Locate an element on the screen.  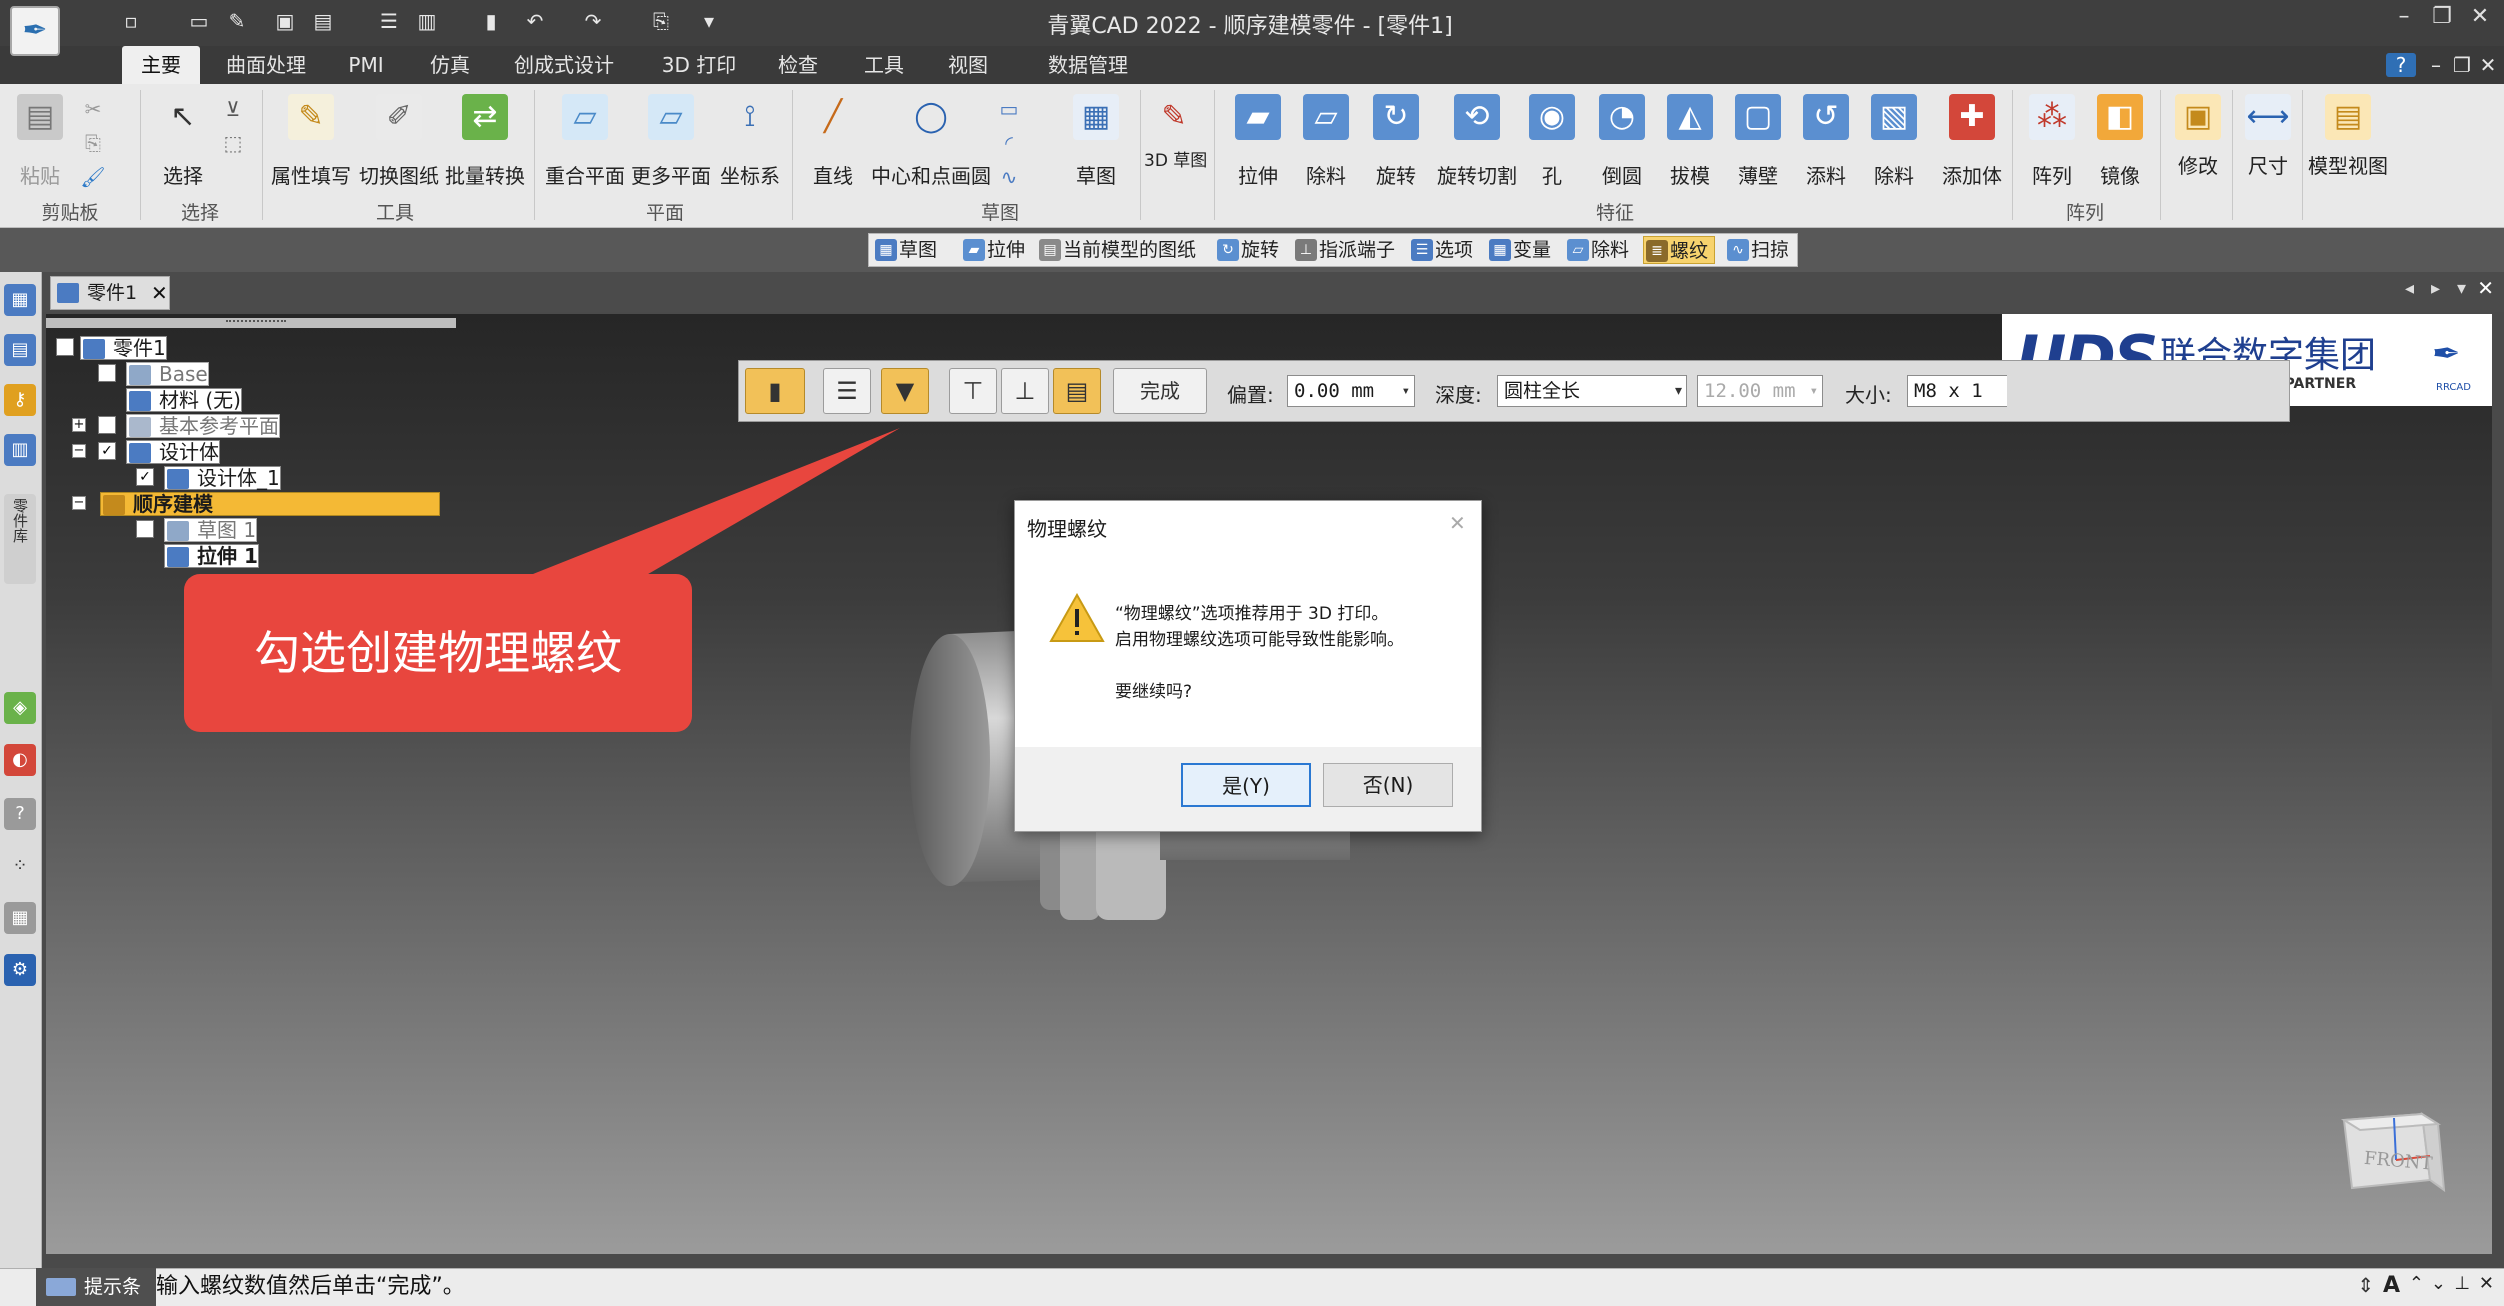
view-cube: FRONT is located at coordinates (2390, 1155).